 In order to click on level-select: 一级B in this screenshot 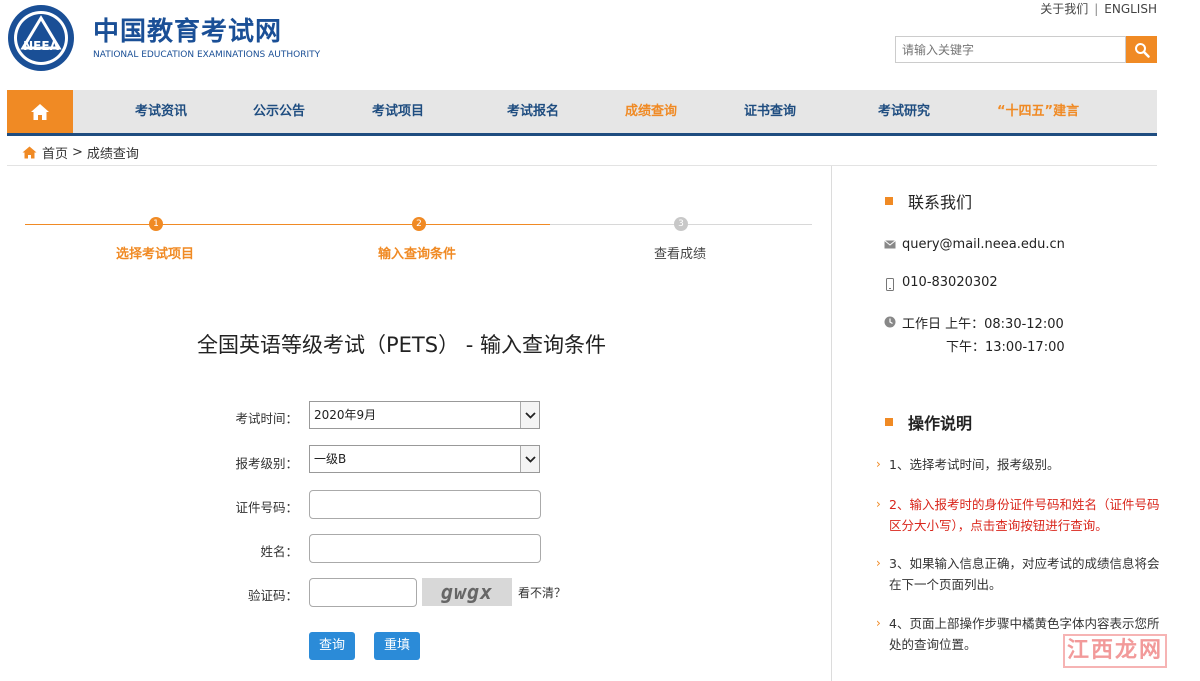, I will do `click(424, 459)`.